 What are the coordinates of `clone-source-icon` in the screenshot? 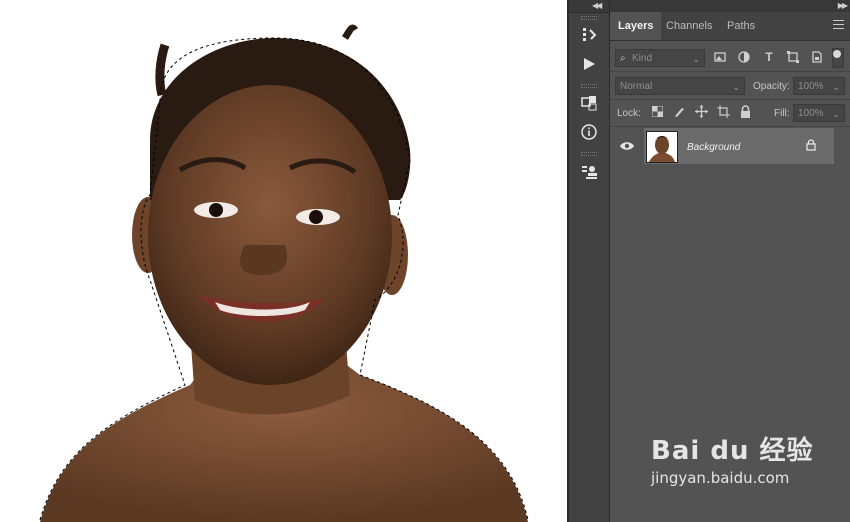 It's located at (589, 172).